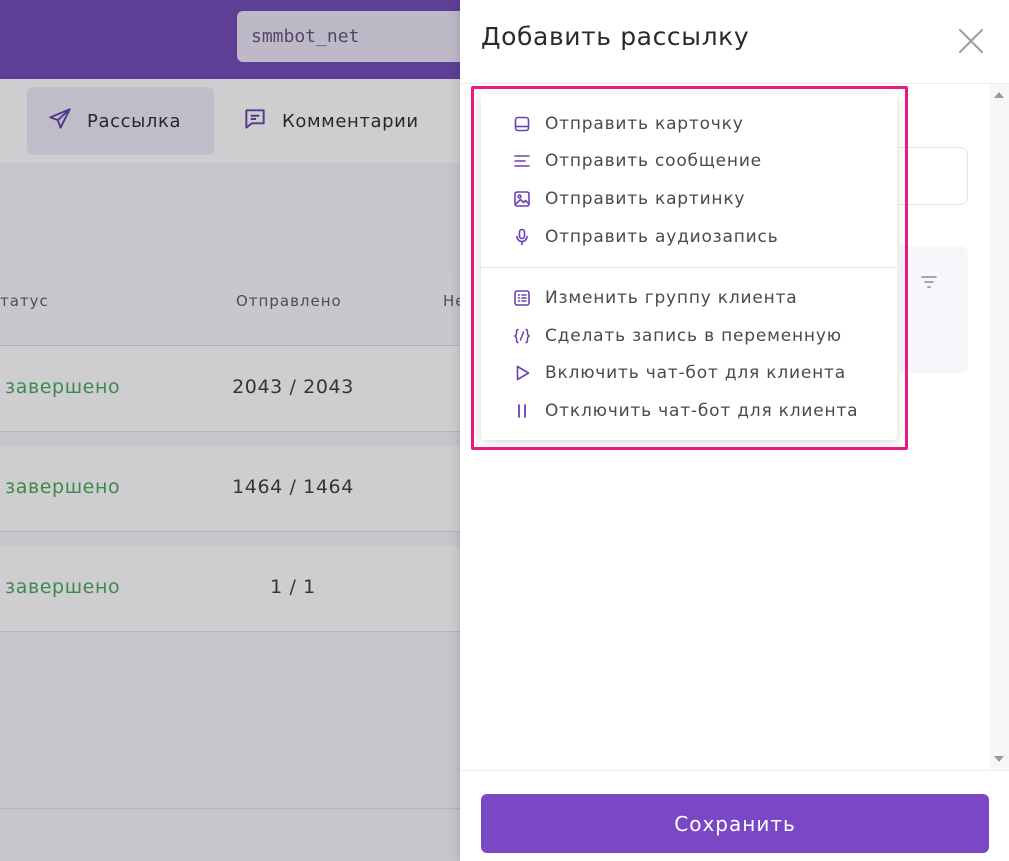 The width and height of the screenshot is (1009, 861). Describe the element at coordinates (653, 161) in the screenshot. I see `menu-item-label: Отправить сообщение` at that location.